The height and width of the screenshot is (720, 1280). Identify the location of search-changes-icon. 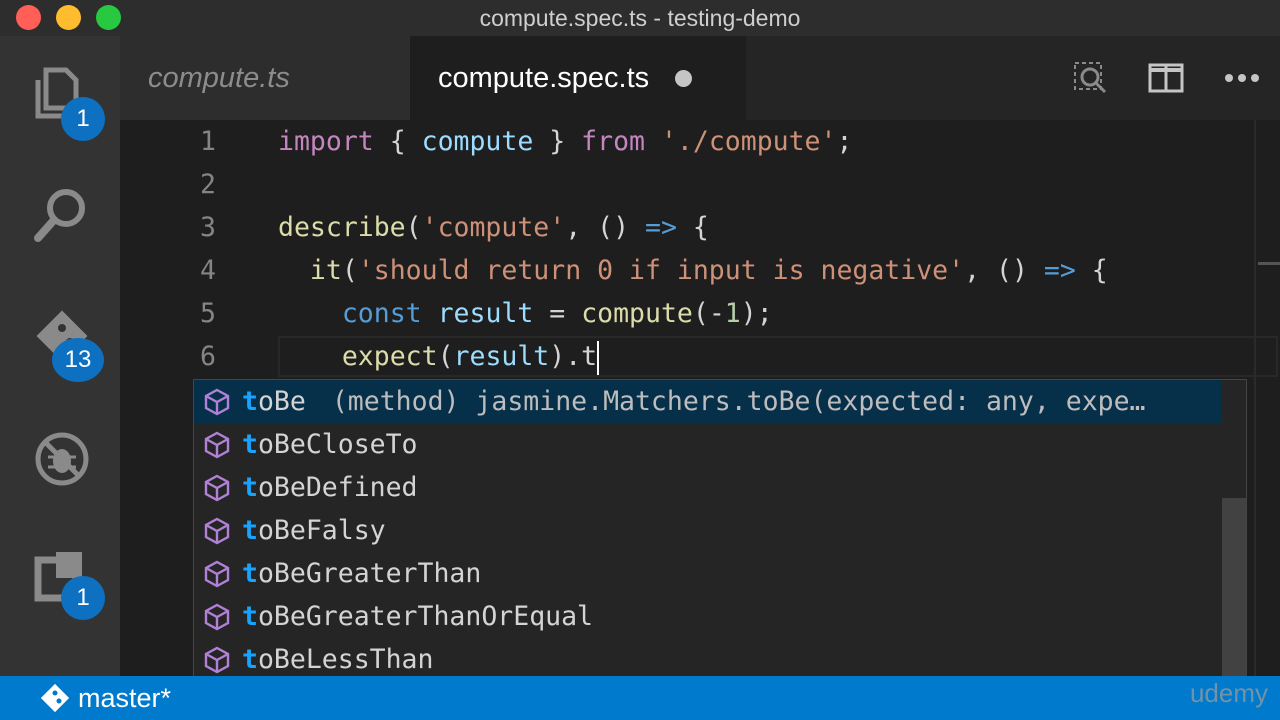
(1090, 78).